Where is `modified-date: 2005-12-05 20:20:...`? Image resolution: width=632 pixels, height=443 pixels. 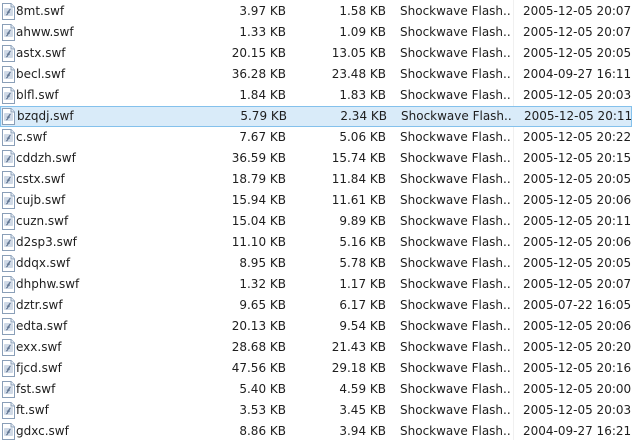
modified-date: 2005-12-05 20:20:... is located at coordinates (577, 347).